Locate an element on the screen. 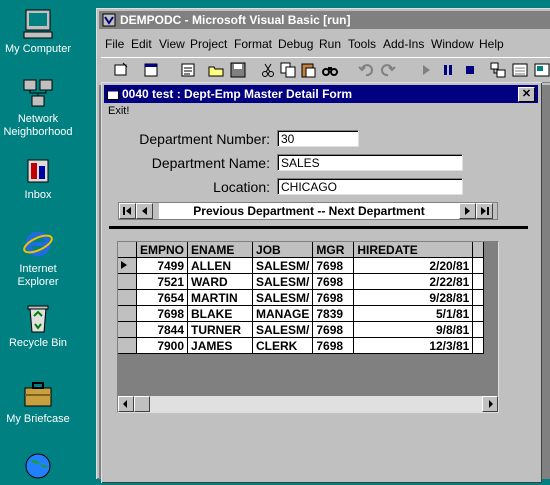 The image size is (550, 485). undo-icon is located at coordinates (366, 70).